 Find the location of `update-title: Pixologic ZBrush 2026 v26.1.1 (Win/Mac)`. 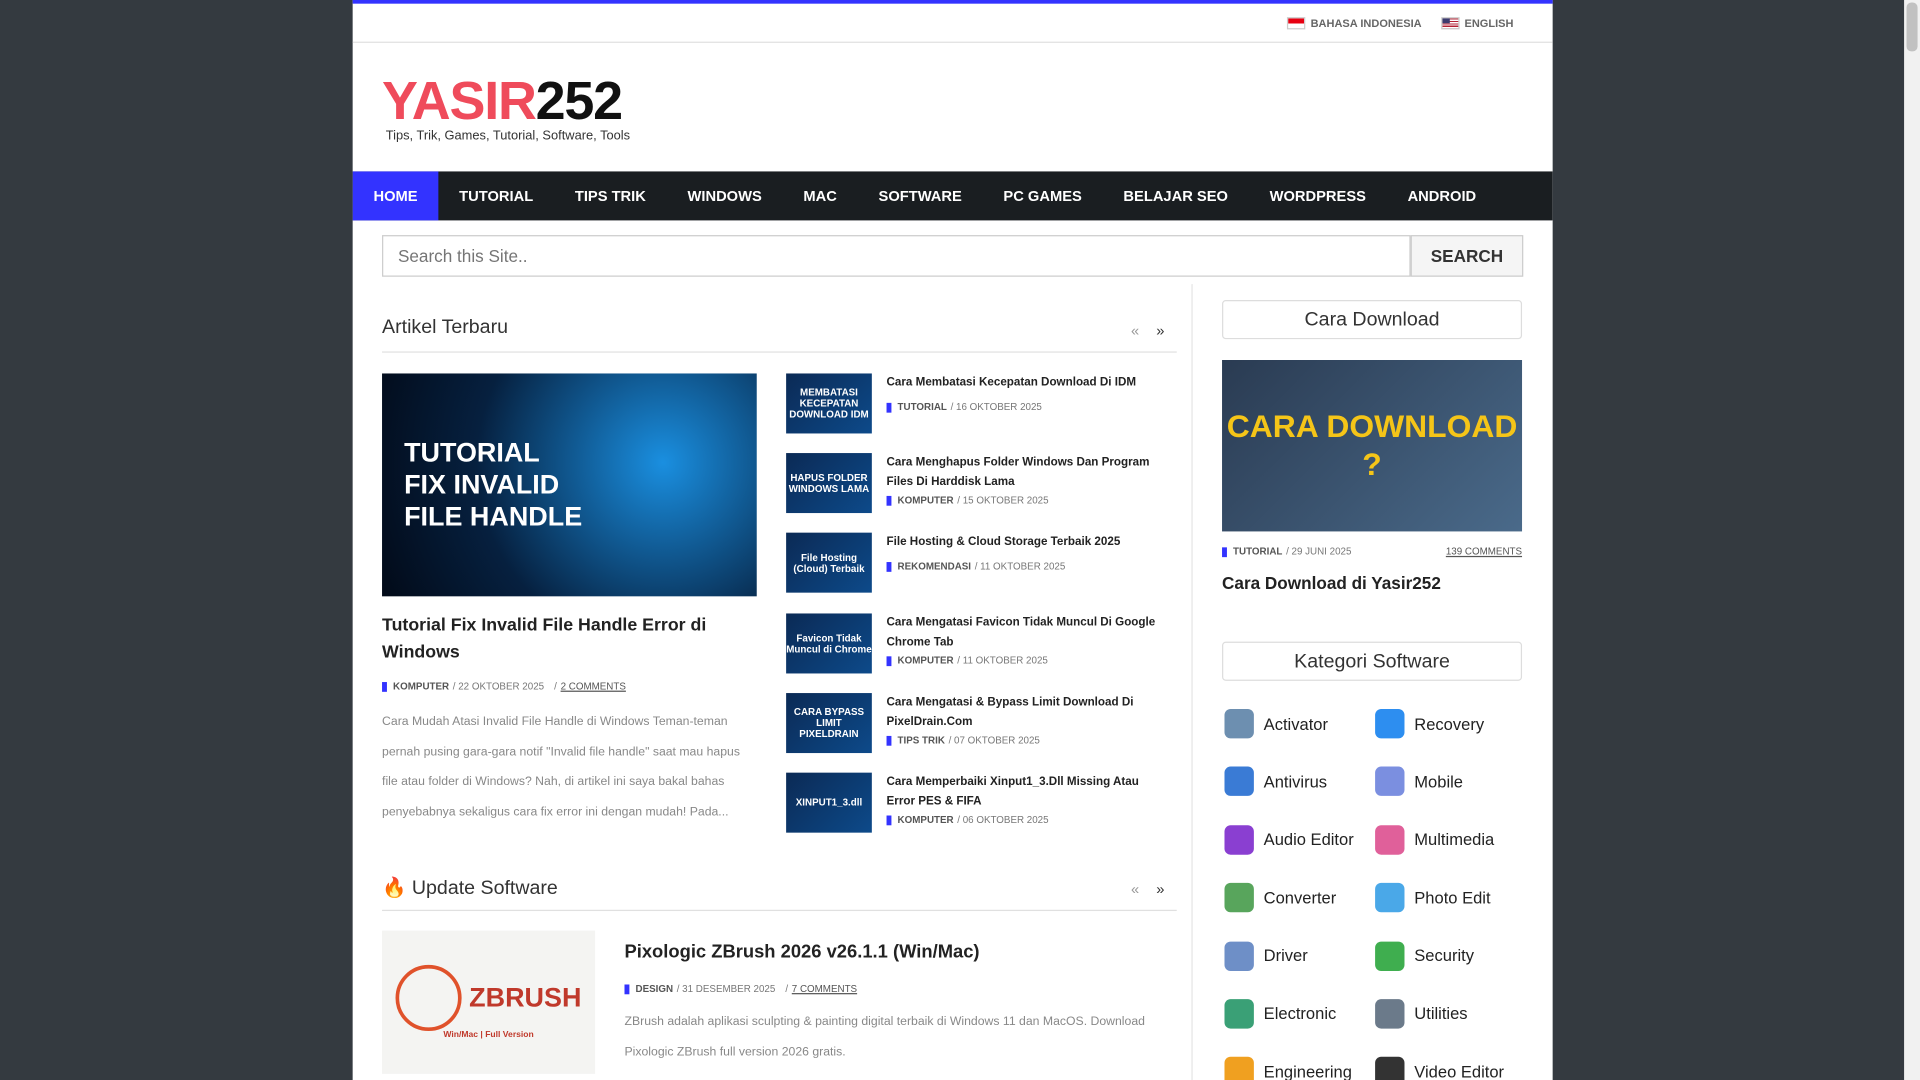

update-title: Pixologic ZBrush 2026 v26.1.1 (Win/Mac) is located at coordinates (801, 952).